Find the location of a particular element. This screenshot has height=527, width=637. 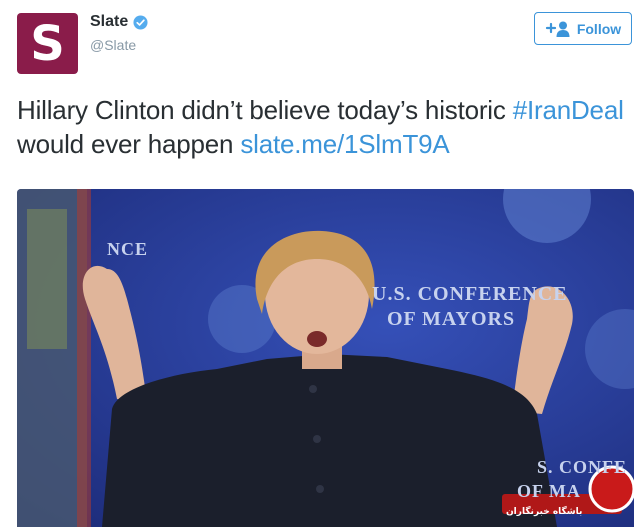

url-link: slate.me/1SlmT9A is located at coordinates (344, 144).